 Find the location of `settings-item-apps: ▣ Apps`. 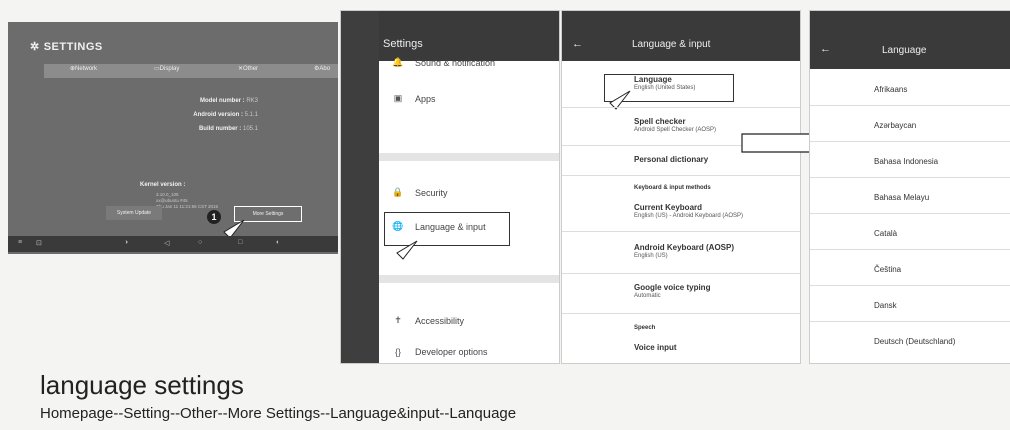

settings-item-apps: ▣ Apps is located at coordinates (469, 98).